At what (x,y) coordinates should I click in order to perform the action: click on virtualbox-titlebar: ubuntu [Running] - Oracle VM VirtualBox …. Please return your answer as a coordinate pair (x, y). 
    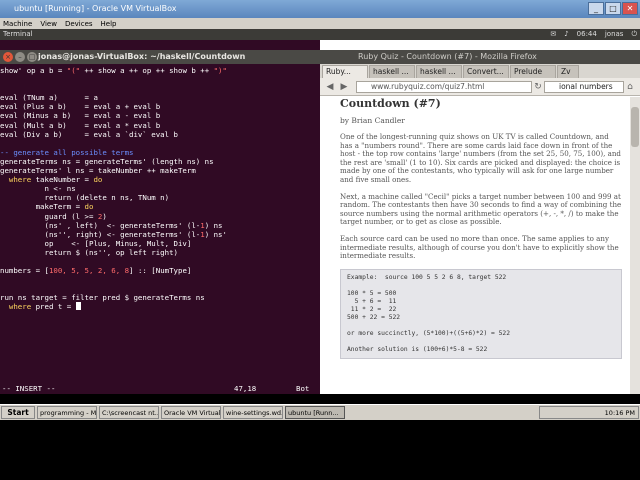
    Looking at the image, I should click on (320, 9).